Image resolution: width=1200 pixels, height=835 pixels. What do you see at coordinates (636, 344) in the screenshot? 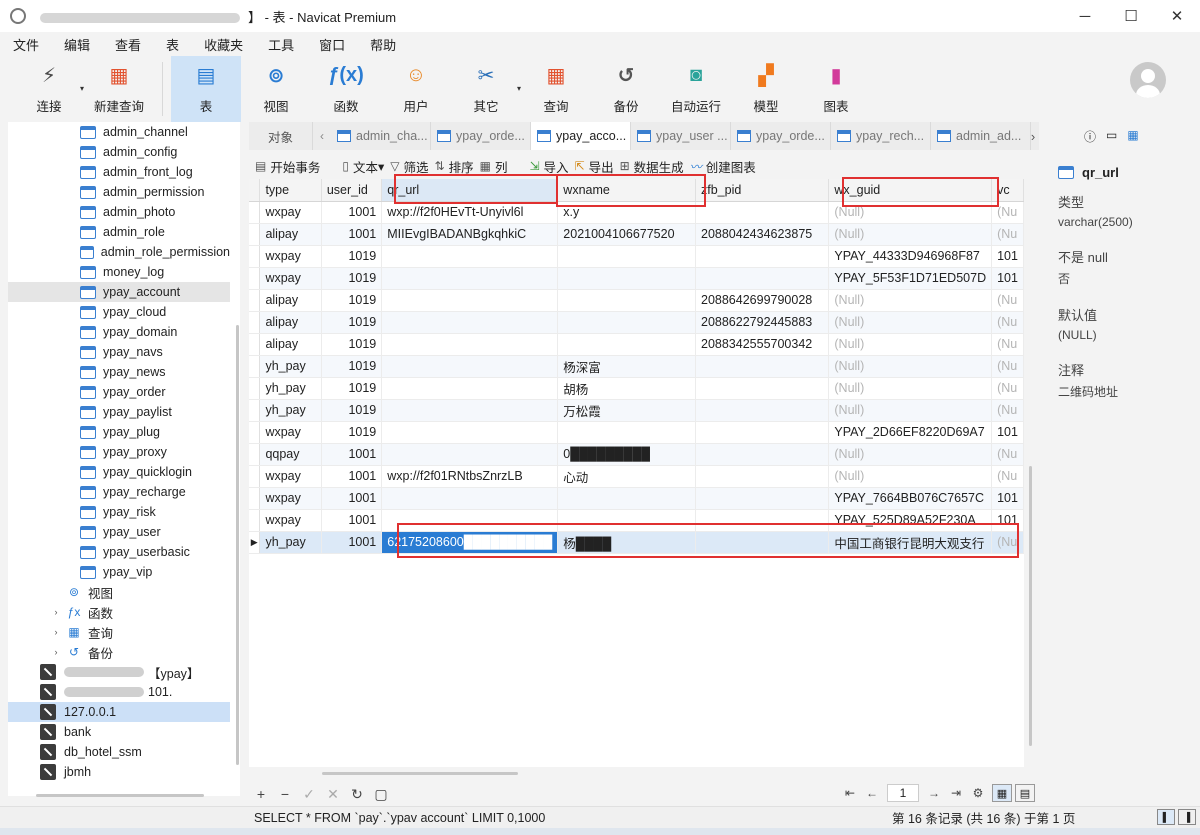
I see `table-row: alipay 1019 2088342555700342 (Null) (Nu` at bounding box center [636, 344].